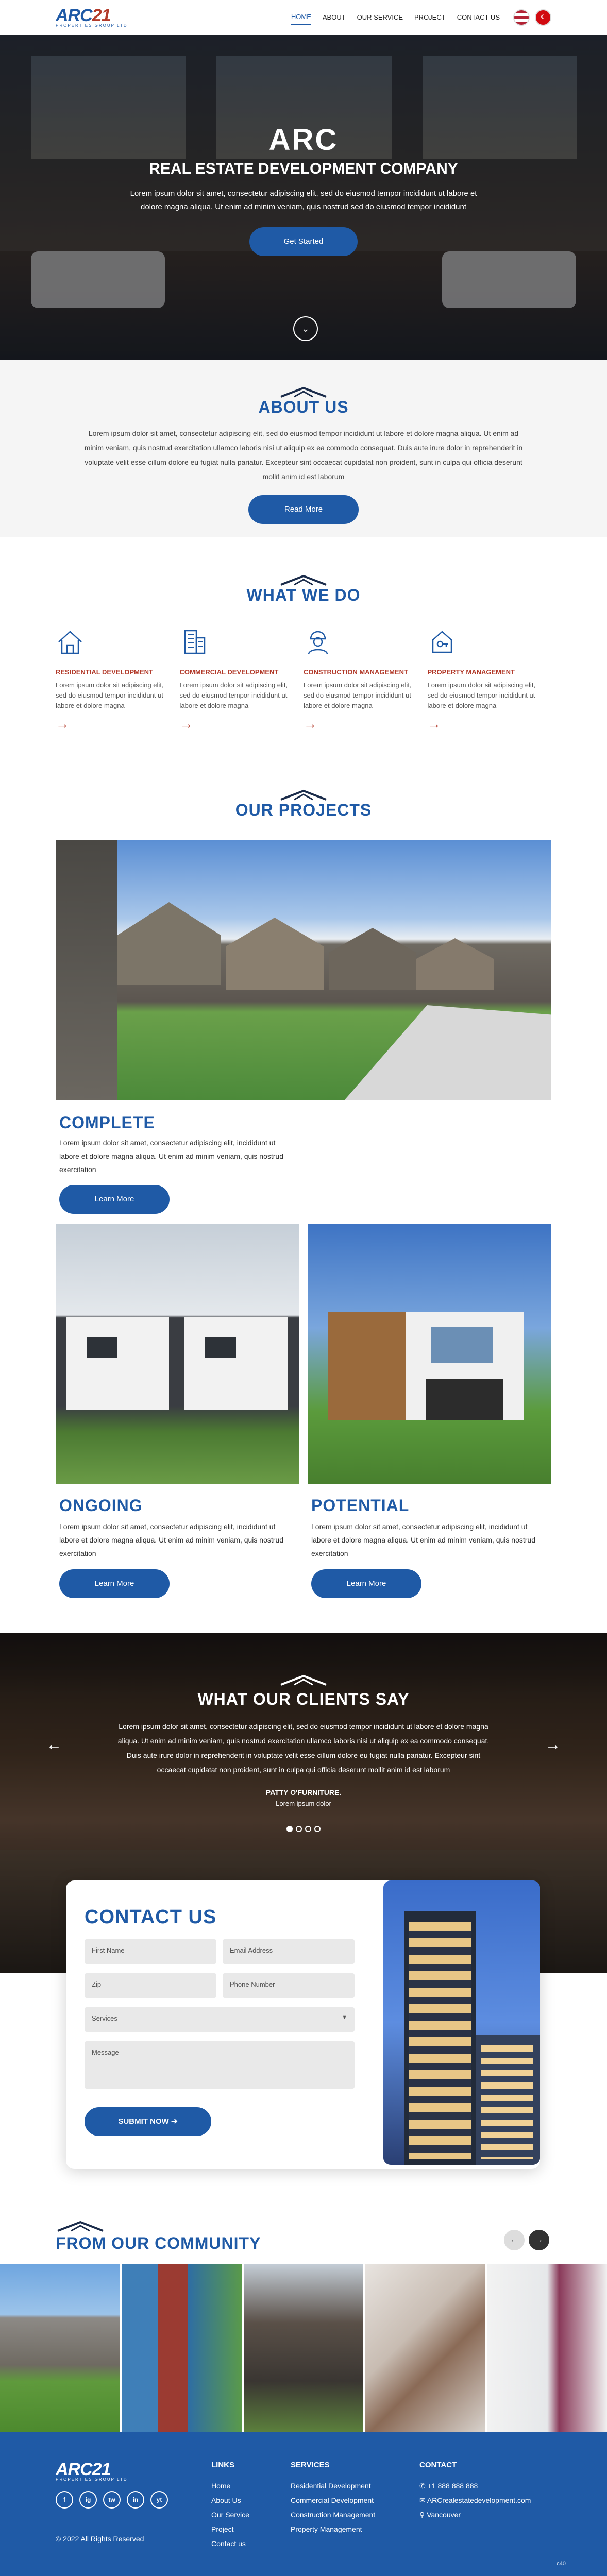  What do you see at coordinates (64, 2500) in the screenshot?
I see `facebook-icon: f` at bounding box center [64, 2500].